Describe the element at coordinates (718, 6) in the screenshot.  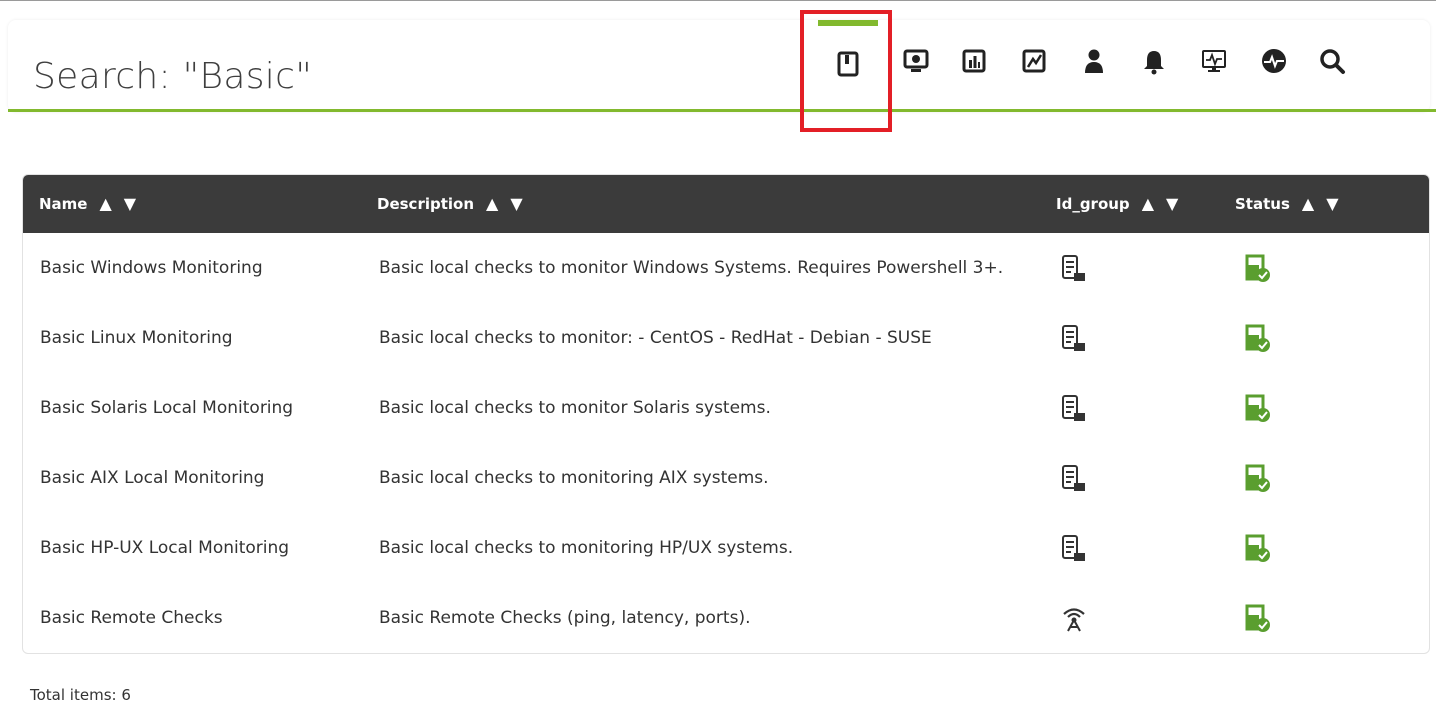
I see `top-border` at that location.